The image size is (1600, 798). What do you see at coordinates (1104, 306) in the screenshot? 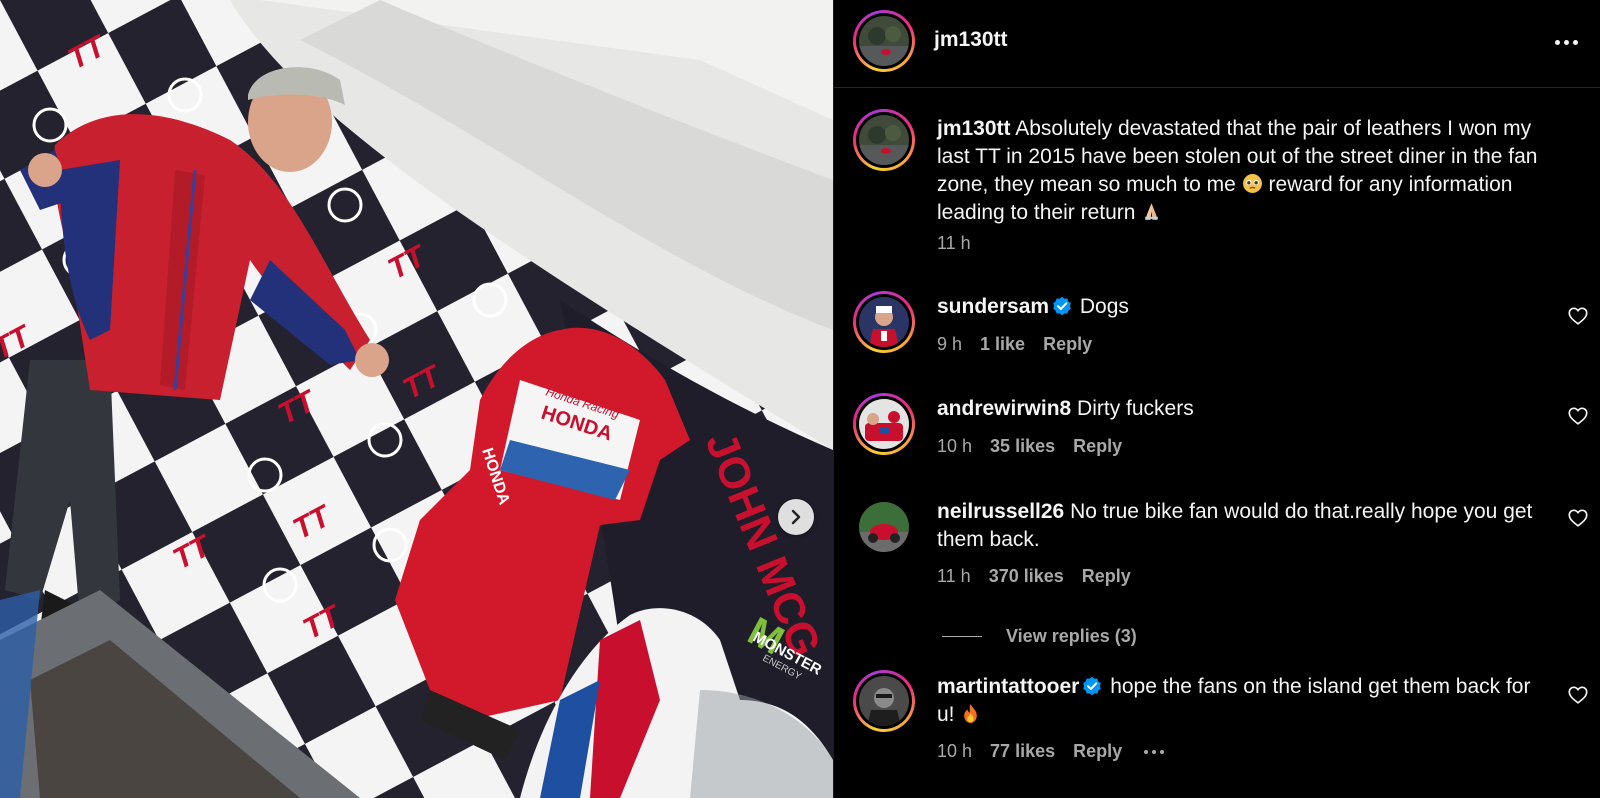
I see `comment-body: Dogs` at bounding box center [1104, 306].